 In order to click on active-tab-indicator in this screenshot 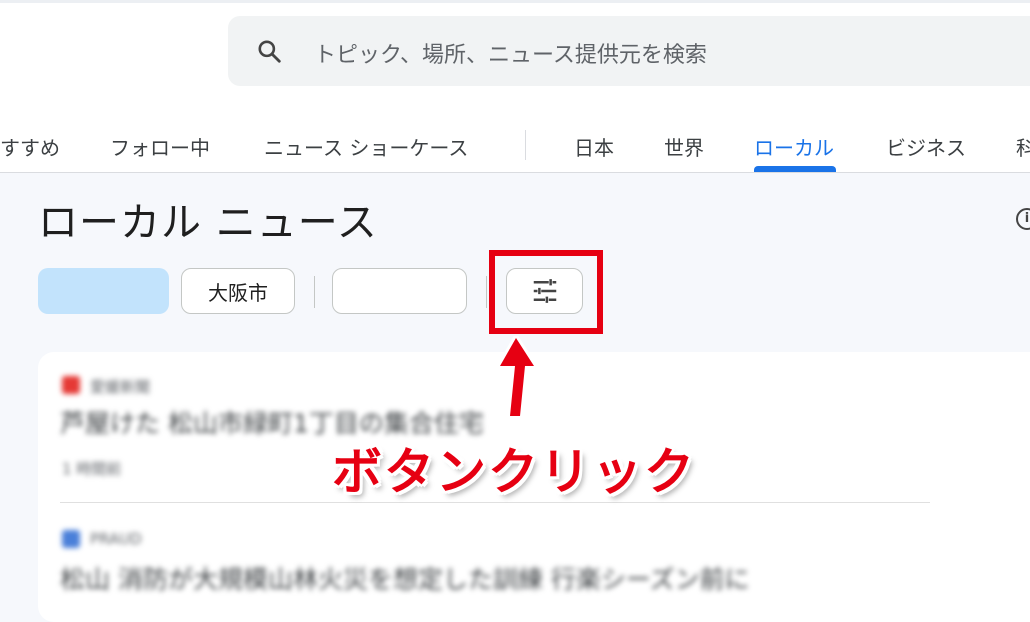, I will do `click(795, 169)`.